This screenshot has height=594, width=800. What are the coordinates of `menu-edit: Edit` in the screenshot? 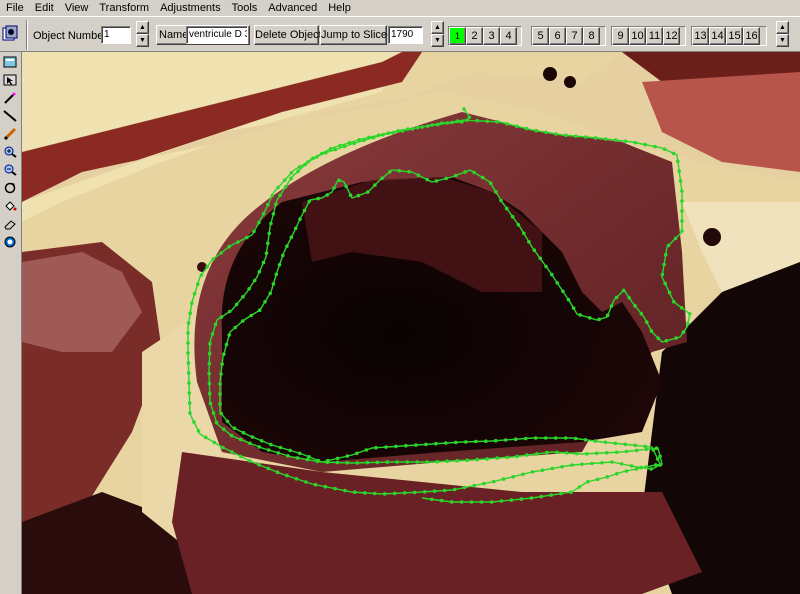 It's located at (44, 8).